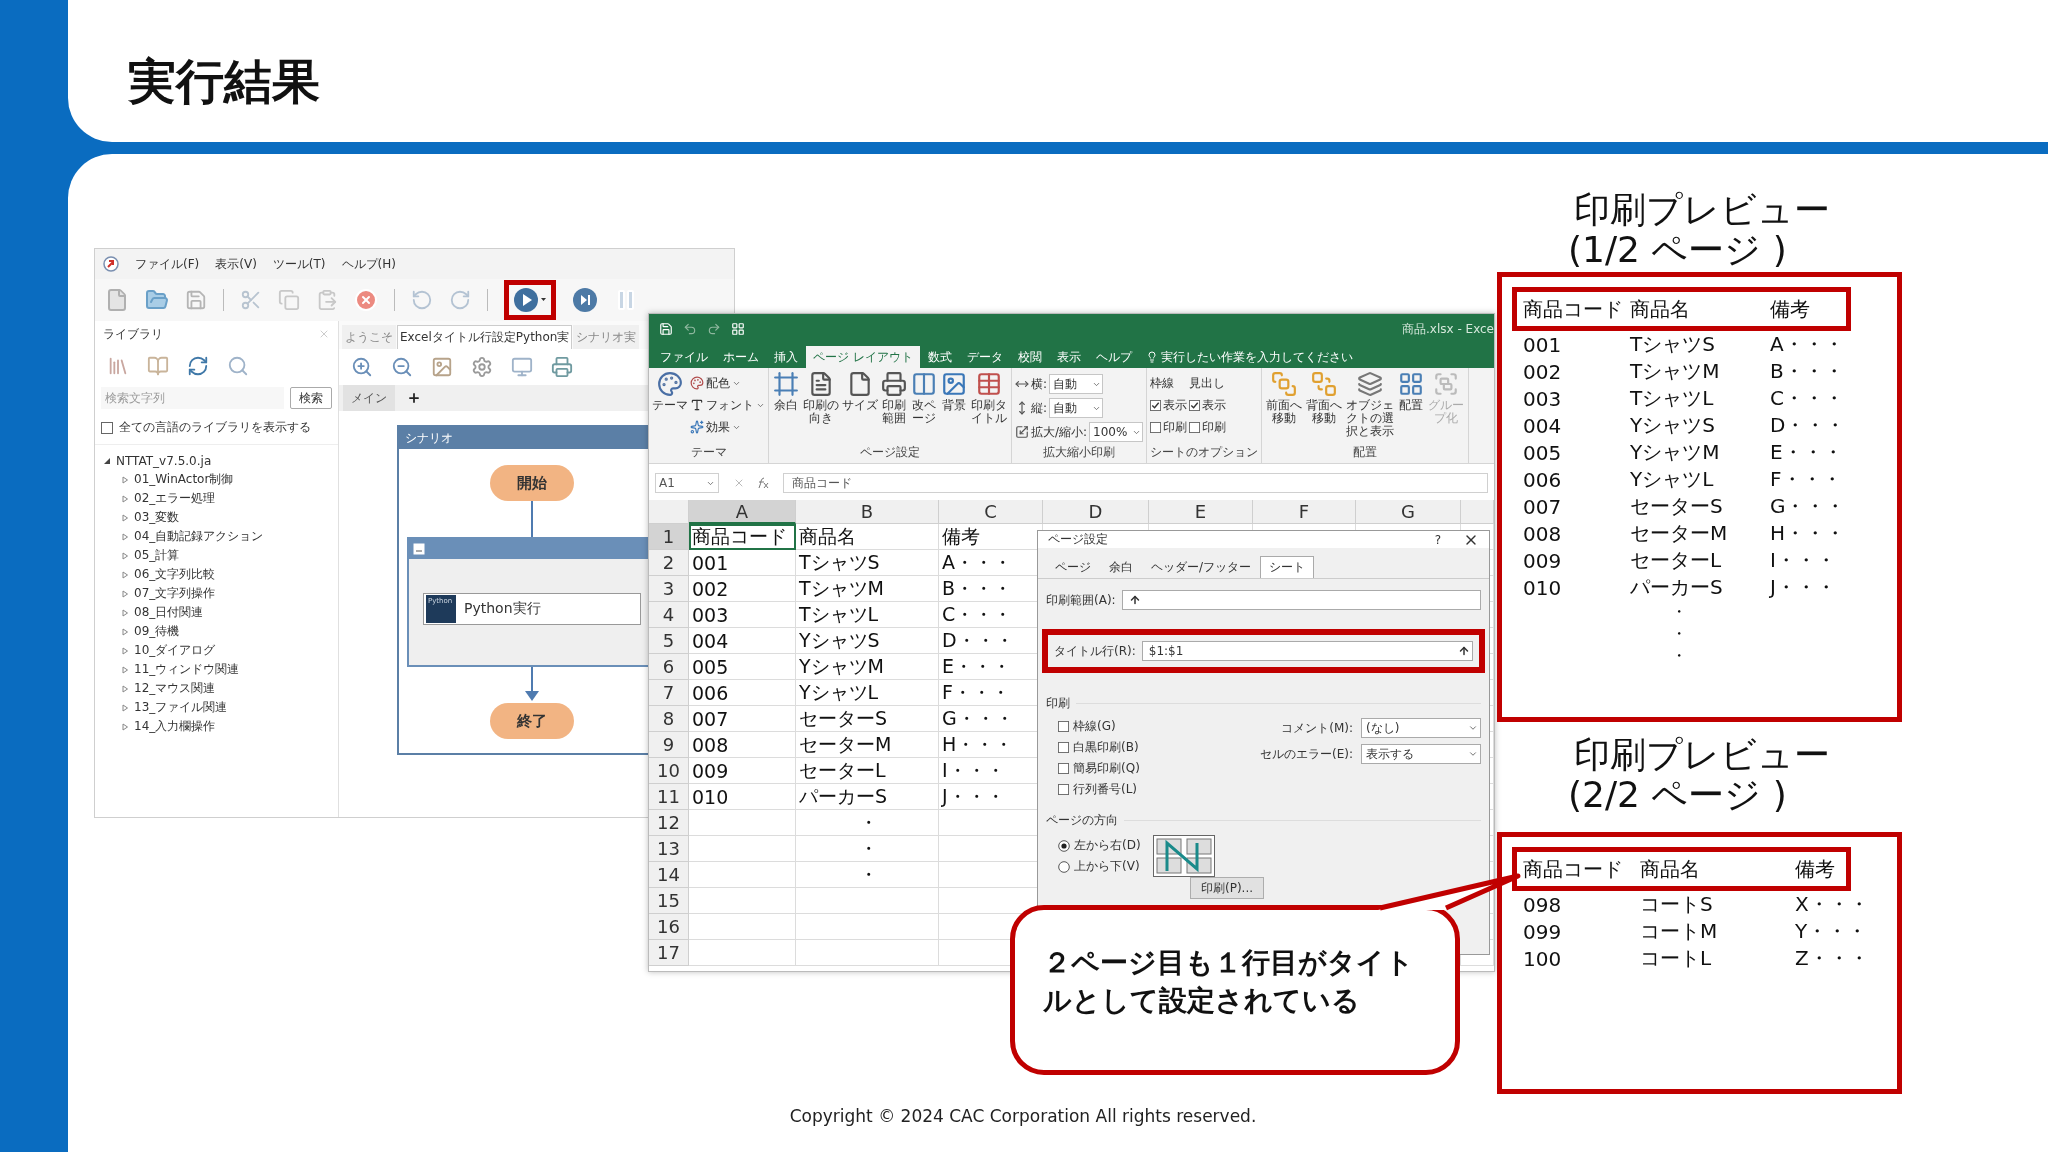  I want to click on ribbon-tab: データ, so click(984, 357).